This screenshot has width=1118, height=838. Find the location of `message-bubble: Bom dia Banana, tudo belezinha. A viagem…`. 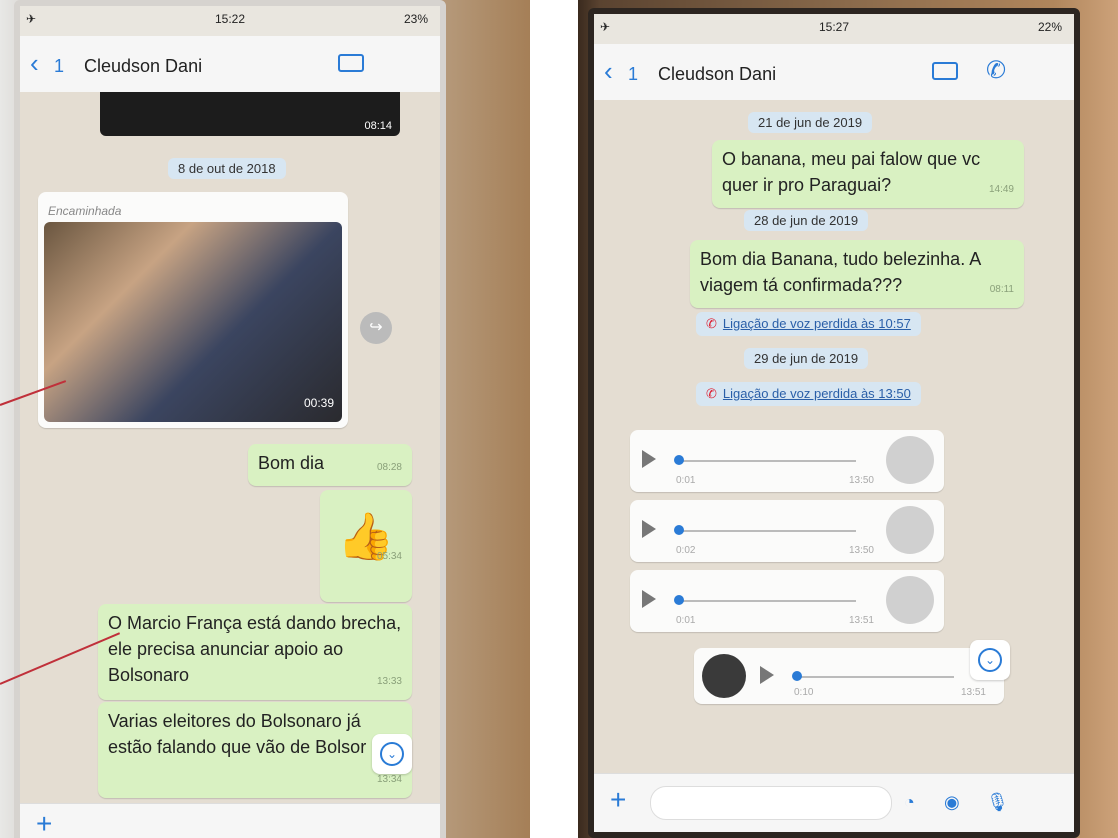

message-bubble: Bom dia Banana, tudo belezinha. A viagem… is located at coordinates (857, 274).